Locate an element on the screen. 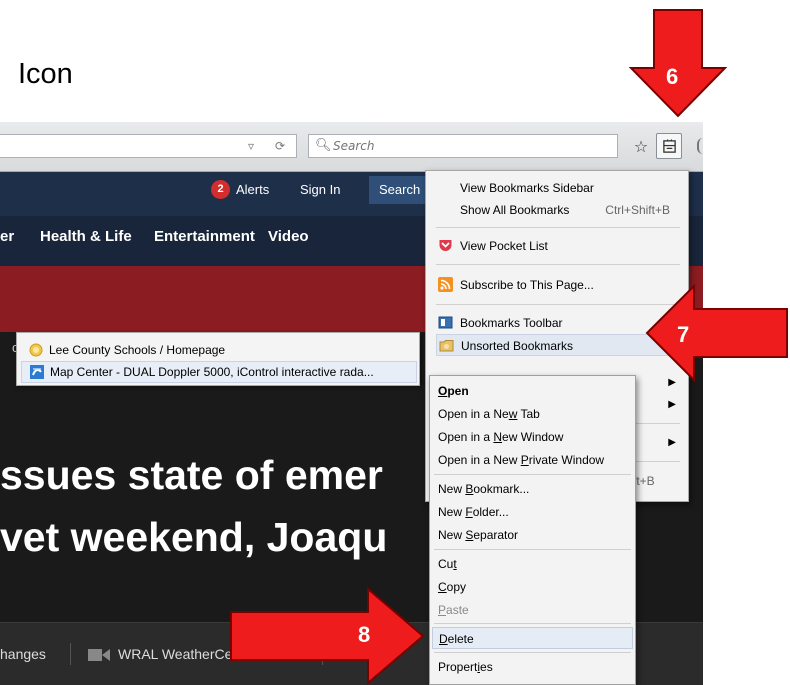 The width and height of the screenshot is (790, 685). menu-item-view-sidebar: View Bookmarks Sidebar is located at coordinates (558, 188).